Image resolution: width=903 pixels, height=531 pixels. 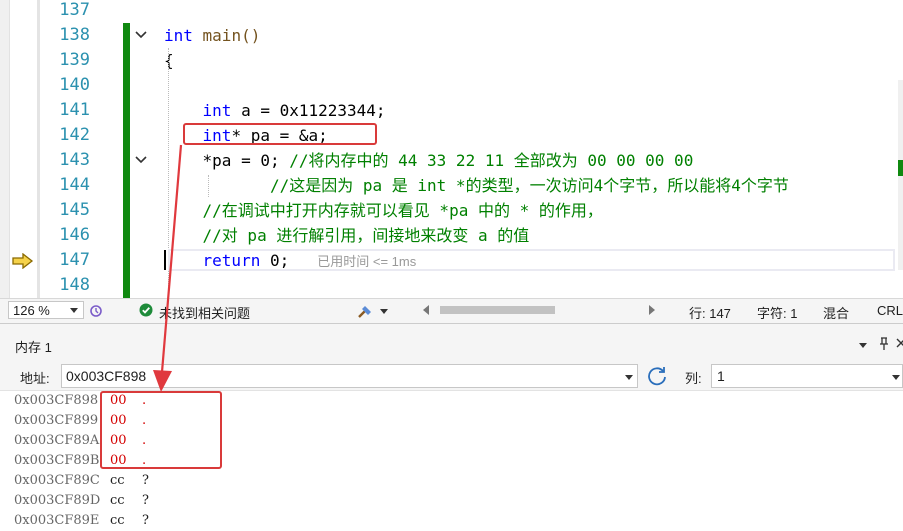 What do you see at coordinates (168, 268) in the screenshot?
I see `annotation-arrow` at bounding box center [168, 268].